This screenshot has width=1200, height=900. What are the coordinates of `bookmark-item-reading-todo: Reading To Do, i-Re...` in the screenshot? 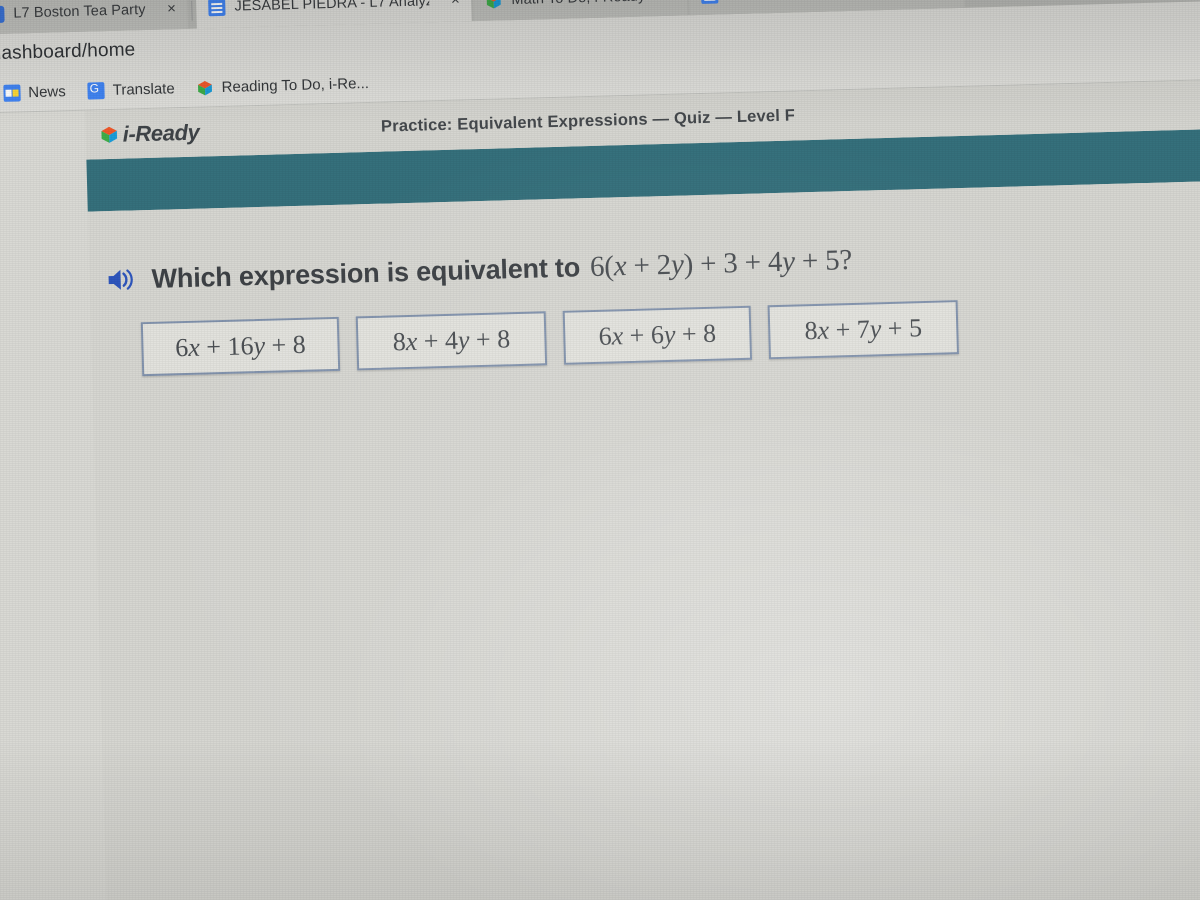 It's located at (282, 85).